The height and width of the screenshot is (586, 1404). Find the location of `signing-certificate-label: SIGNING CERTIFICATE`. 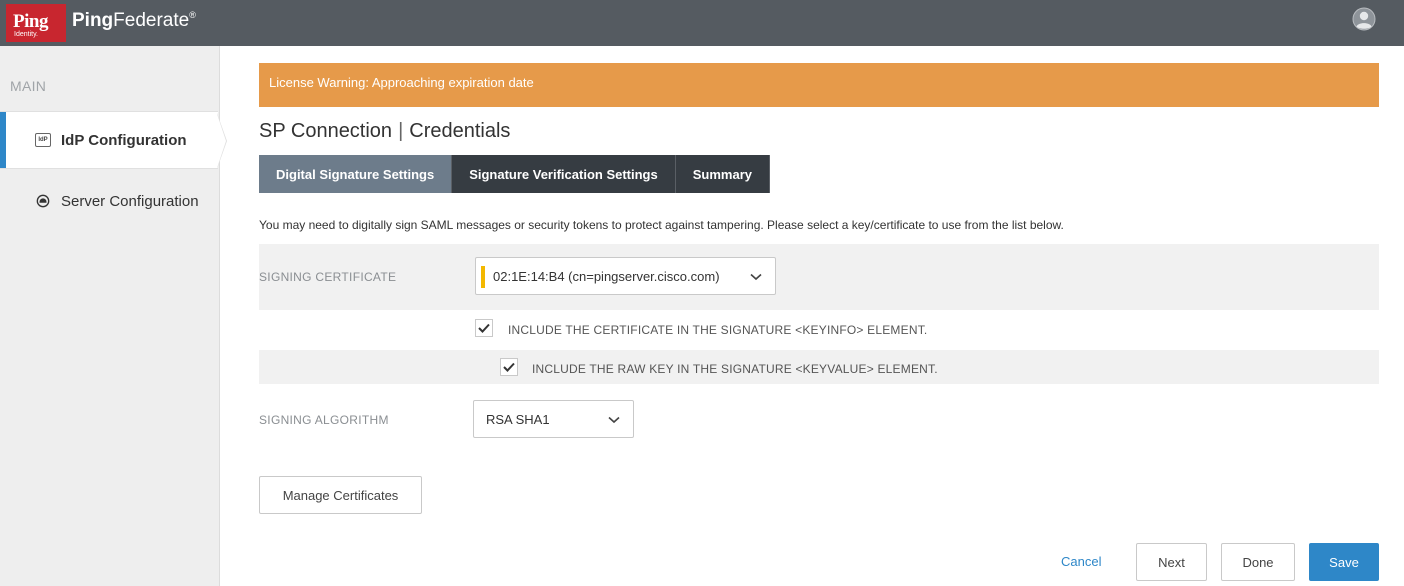

signing-certificate-label: SIGNING CERTIFICATE is located at coordinates (328, 277).